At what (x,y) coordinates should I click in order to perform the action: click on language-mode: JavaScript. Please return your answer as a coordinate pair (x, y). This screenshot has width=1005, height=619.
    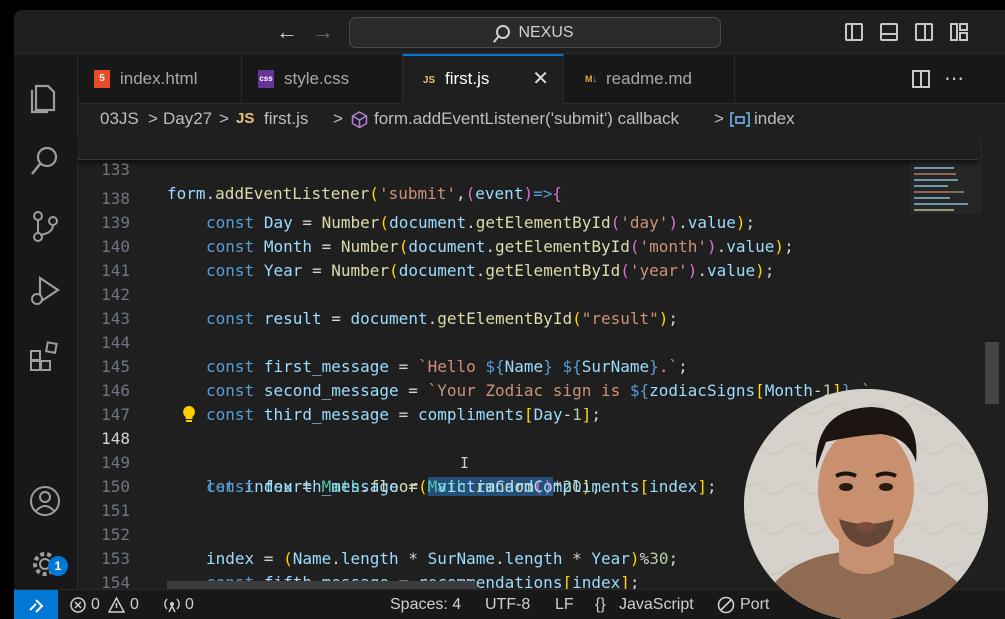
    Looking at the image, I should click on (656, 604).